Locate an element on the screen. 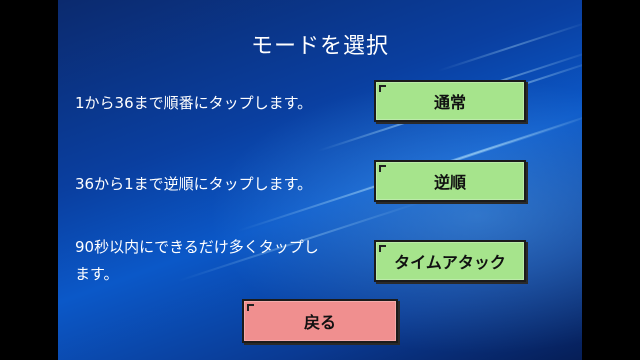 Image resolution: width=640 pixels, height=360 pixels. time-attack-mode-button: タイムアタック is located at coordinates (450, 261).